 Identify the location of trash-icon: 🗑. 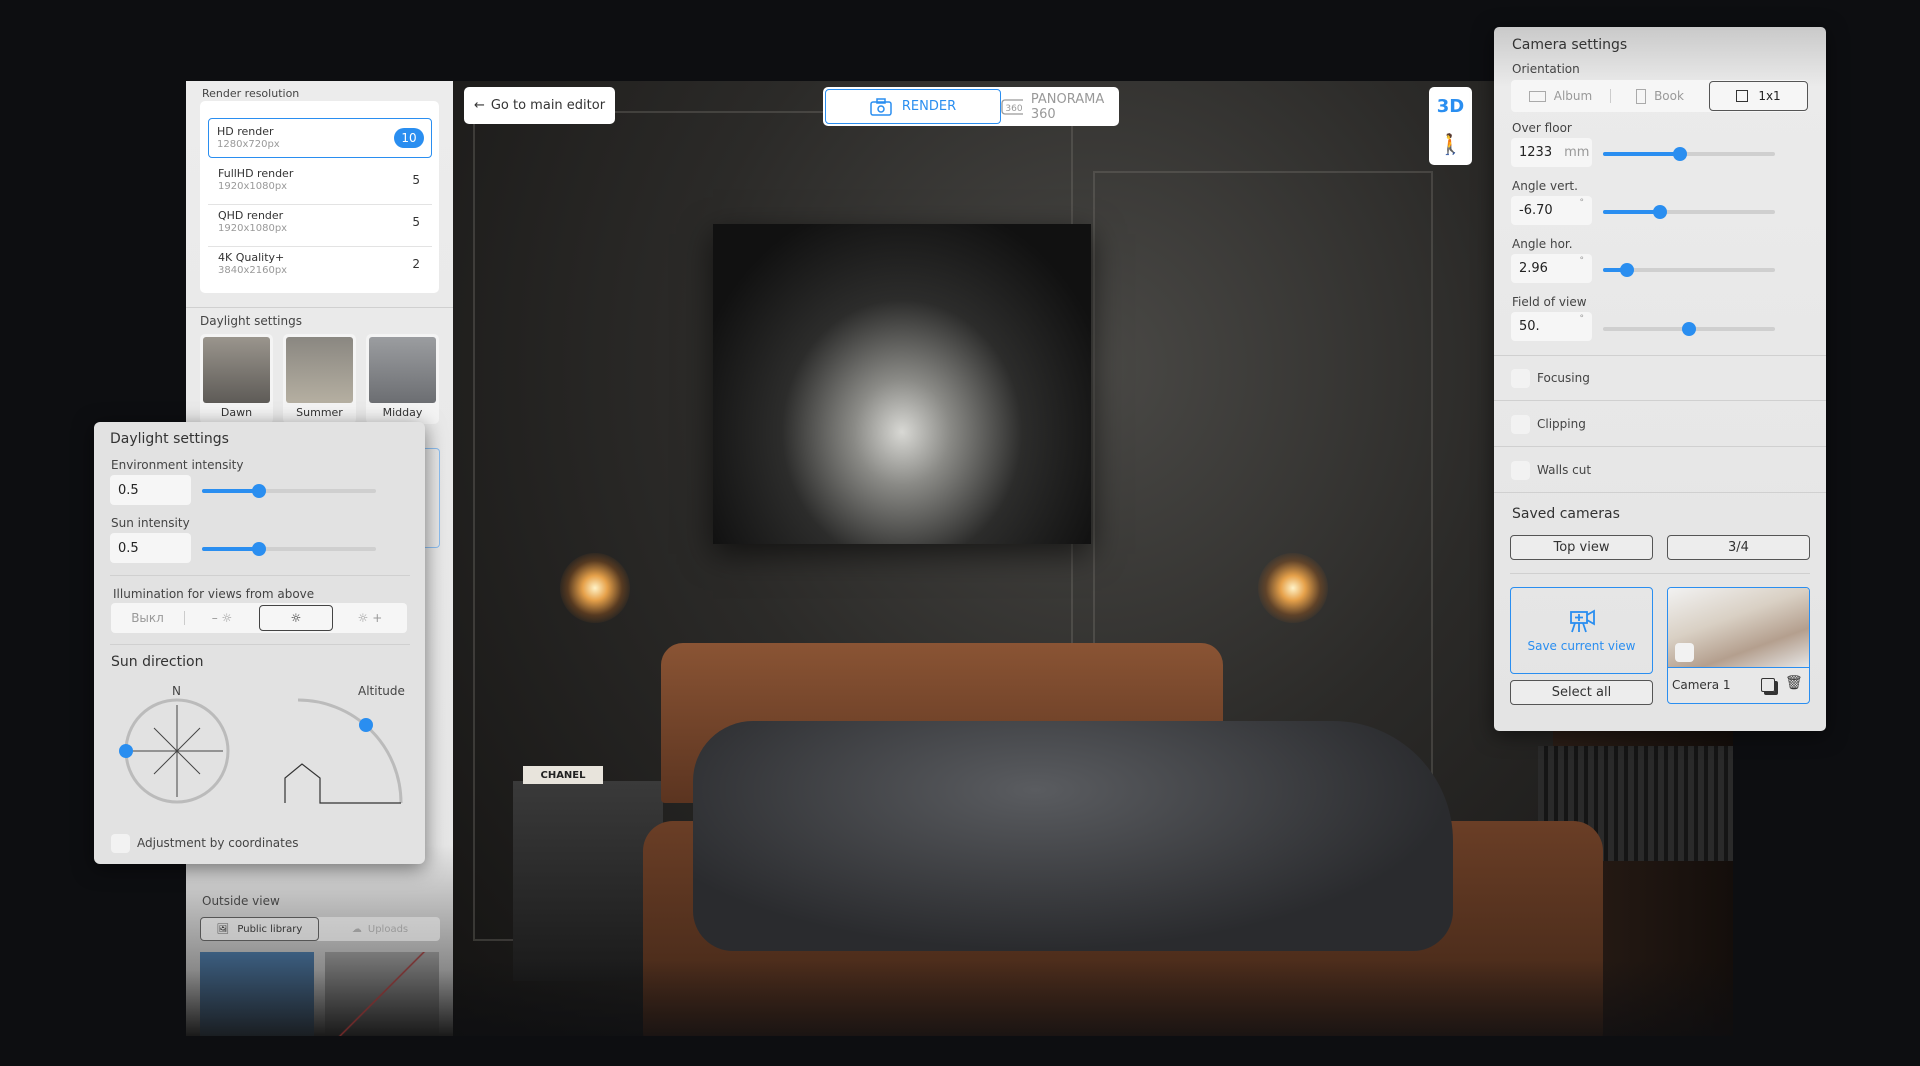
(1794, 683).